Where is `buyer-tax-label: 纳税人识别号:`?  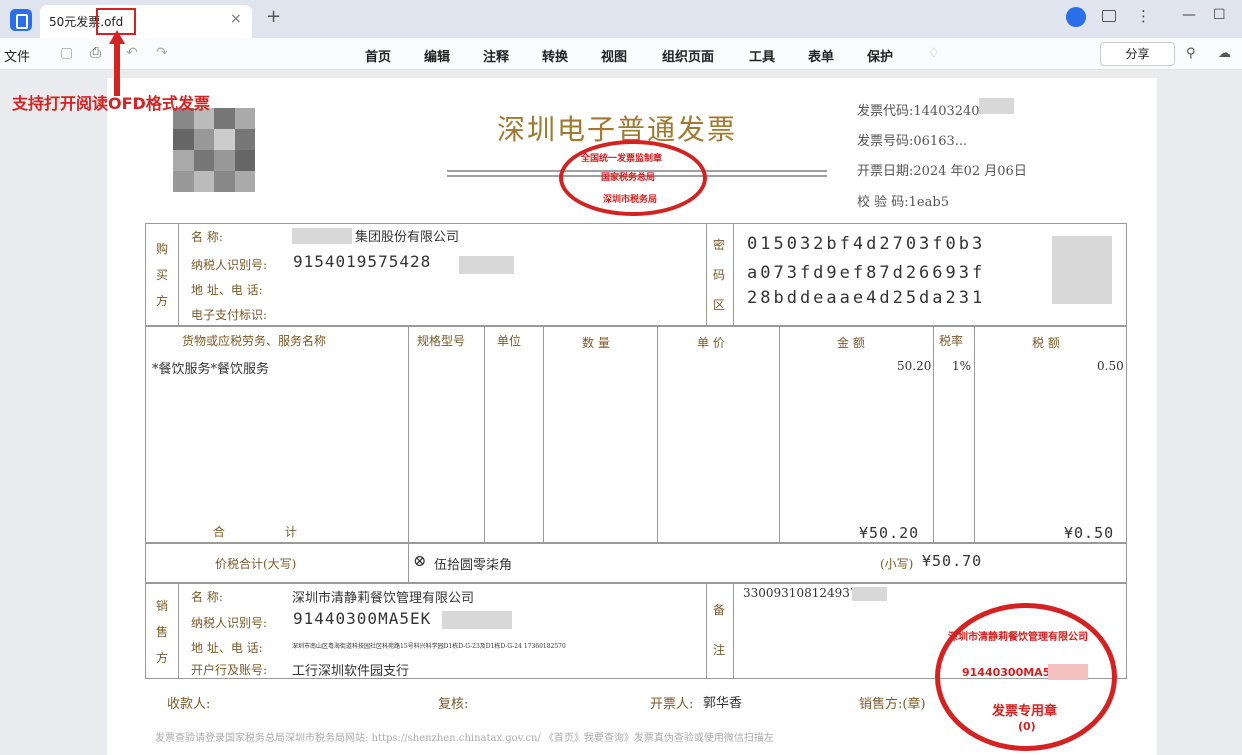 buyer-tax-label: 纳税人识别号: is located at coordinates (229, 265).